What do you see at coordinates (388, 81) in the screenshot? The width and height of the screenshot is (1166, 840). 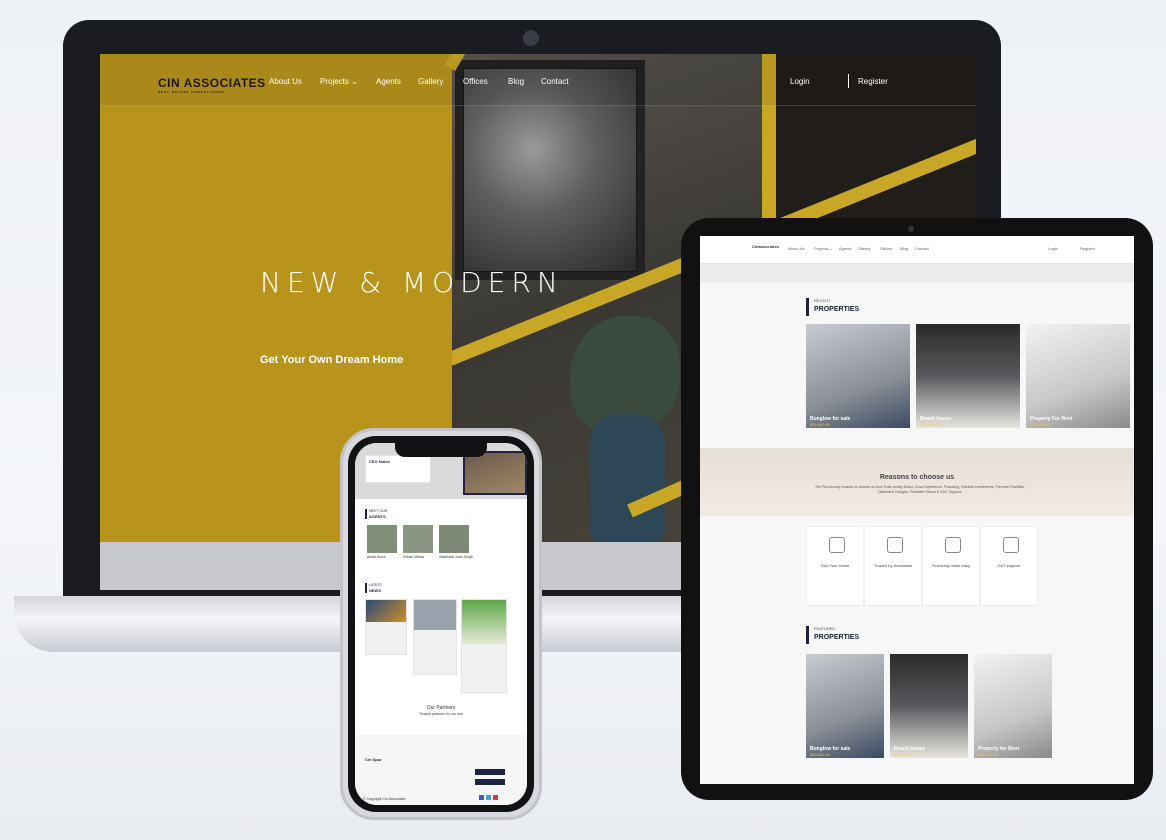 I see `nav-agents: Agents` at bounding box center [388, 81].